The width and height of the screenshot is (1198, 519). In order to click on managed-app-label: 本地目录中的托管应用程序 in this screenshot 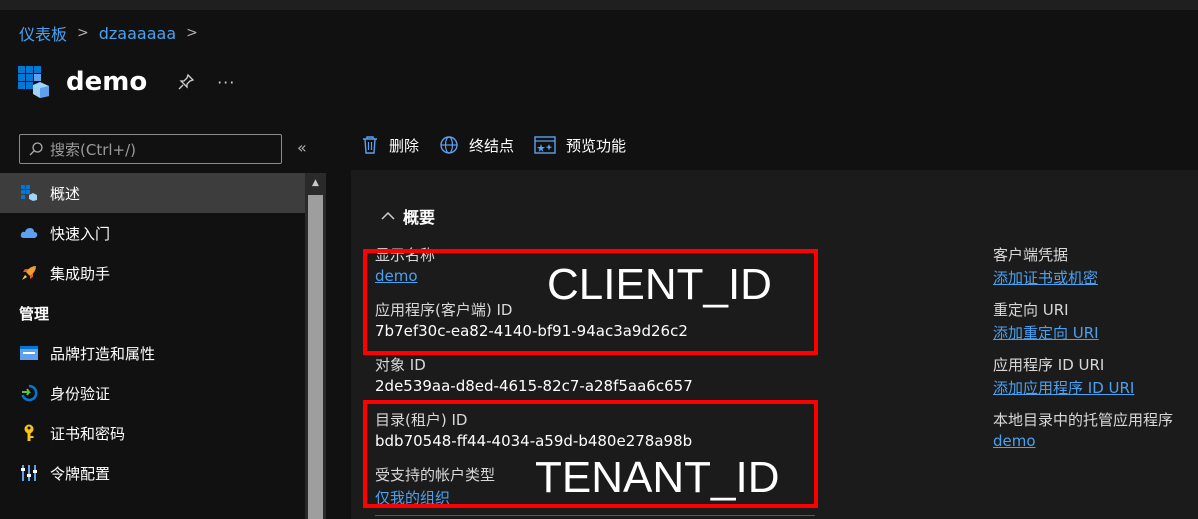, I will do `click(1083, 420)`.